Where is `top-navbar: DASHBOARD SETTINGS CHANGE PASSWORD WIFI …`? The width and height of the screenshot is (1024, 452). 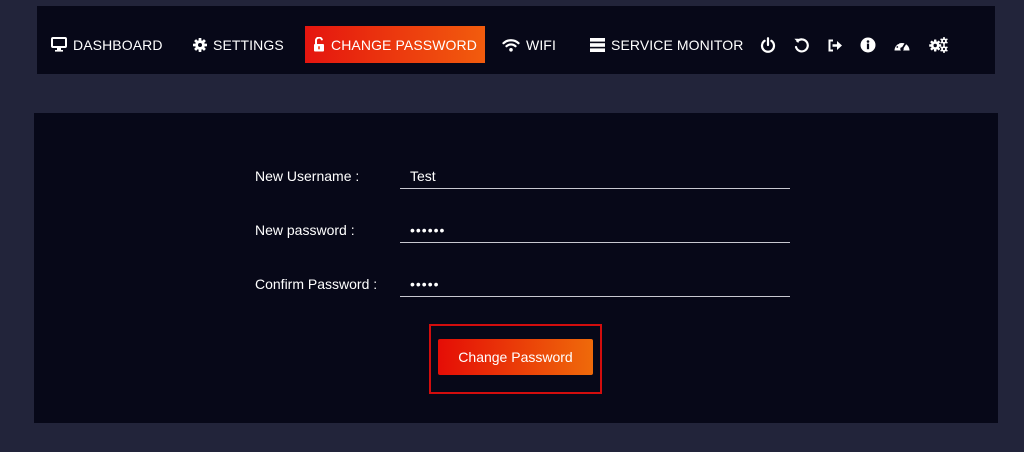
top-navbar: DASHBOARD SETTINGS CHANGE PASSWORD WIFI … is located at coordinates (516, 40).